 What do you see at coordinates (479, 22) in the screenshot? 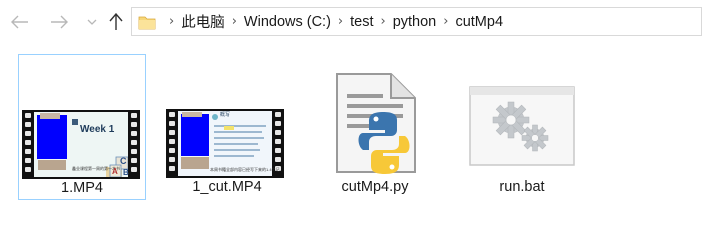
I see `breadcrumb-cutmp4: cutMp4` at bounding box center [479, 22].